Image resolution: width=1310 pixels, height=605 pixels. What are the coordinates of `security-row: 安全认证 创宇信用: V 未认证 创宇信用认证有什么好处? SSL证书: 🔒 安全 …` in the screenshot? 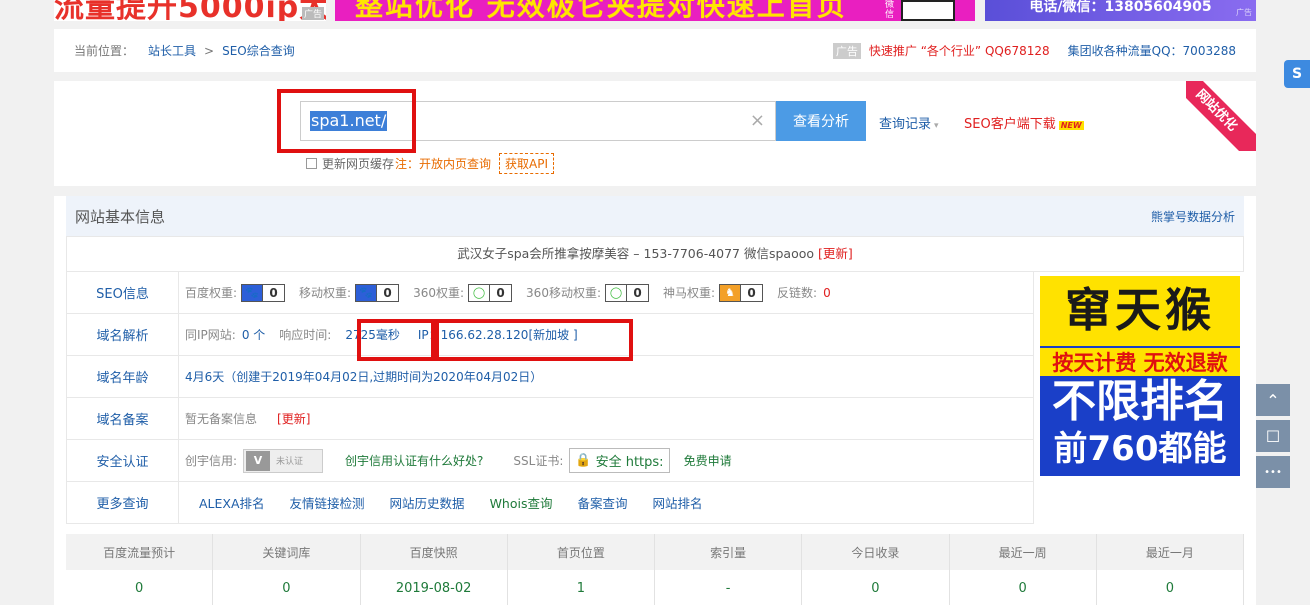 It's located at (550, 461).